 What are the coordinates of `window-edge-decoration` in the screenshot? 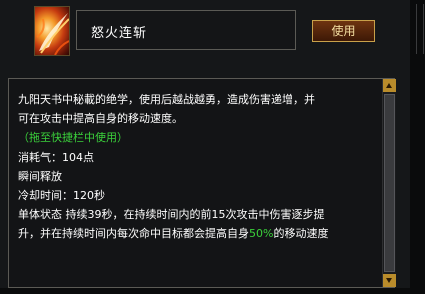 It's located at (420, 29).